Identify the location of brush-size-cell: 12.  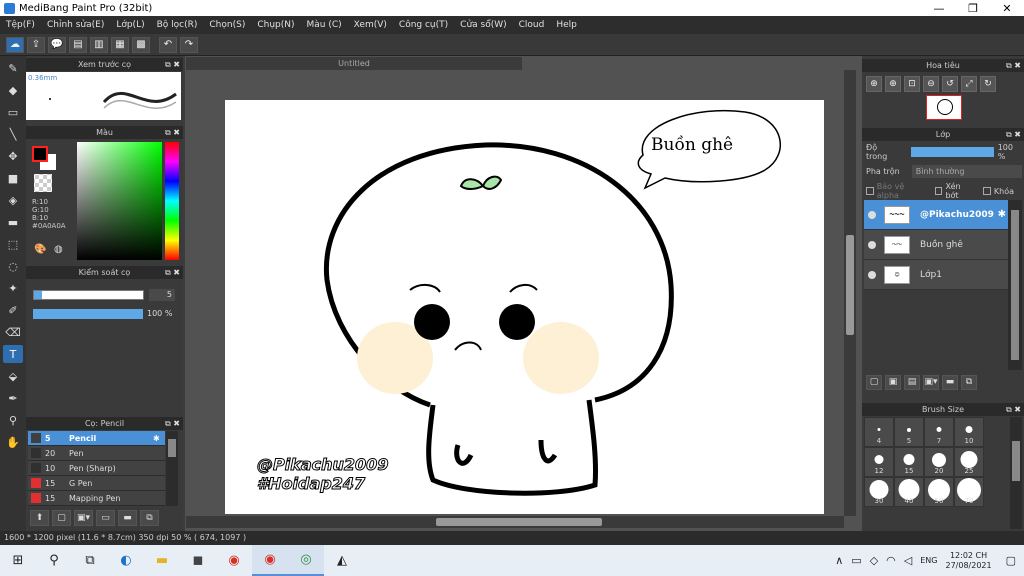
(879, 462).